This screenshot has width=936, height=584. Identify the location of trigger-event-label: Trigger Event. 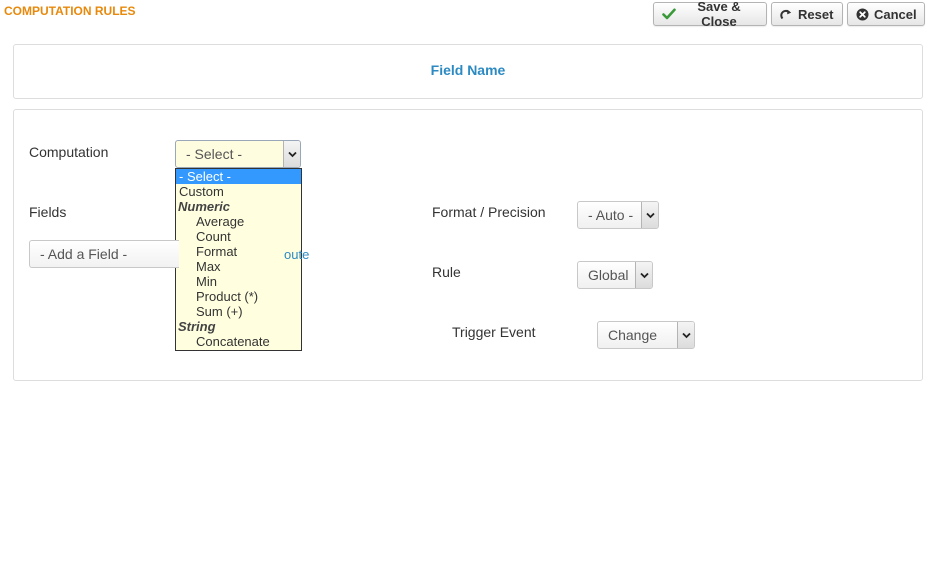
(494, 332).